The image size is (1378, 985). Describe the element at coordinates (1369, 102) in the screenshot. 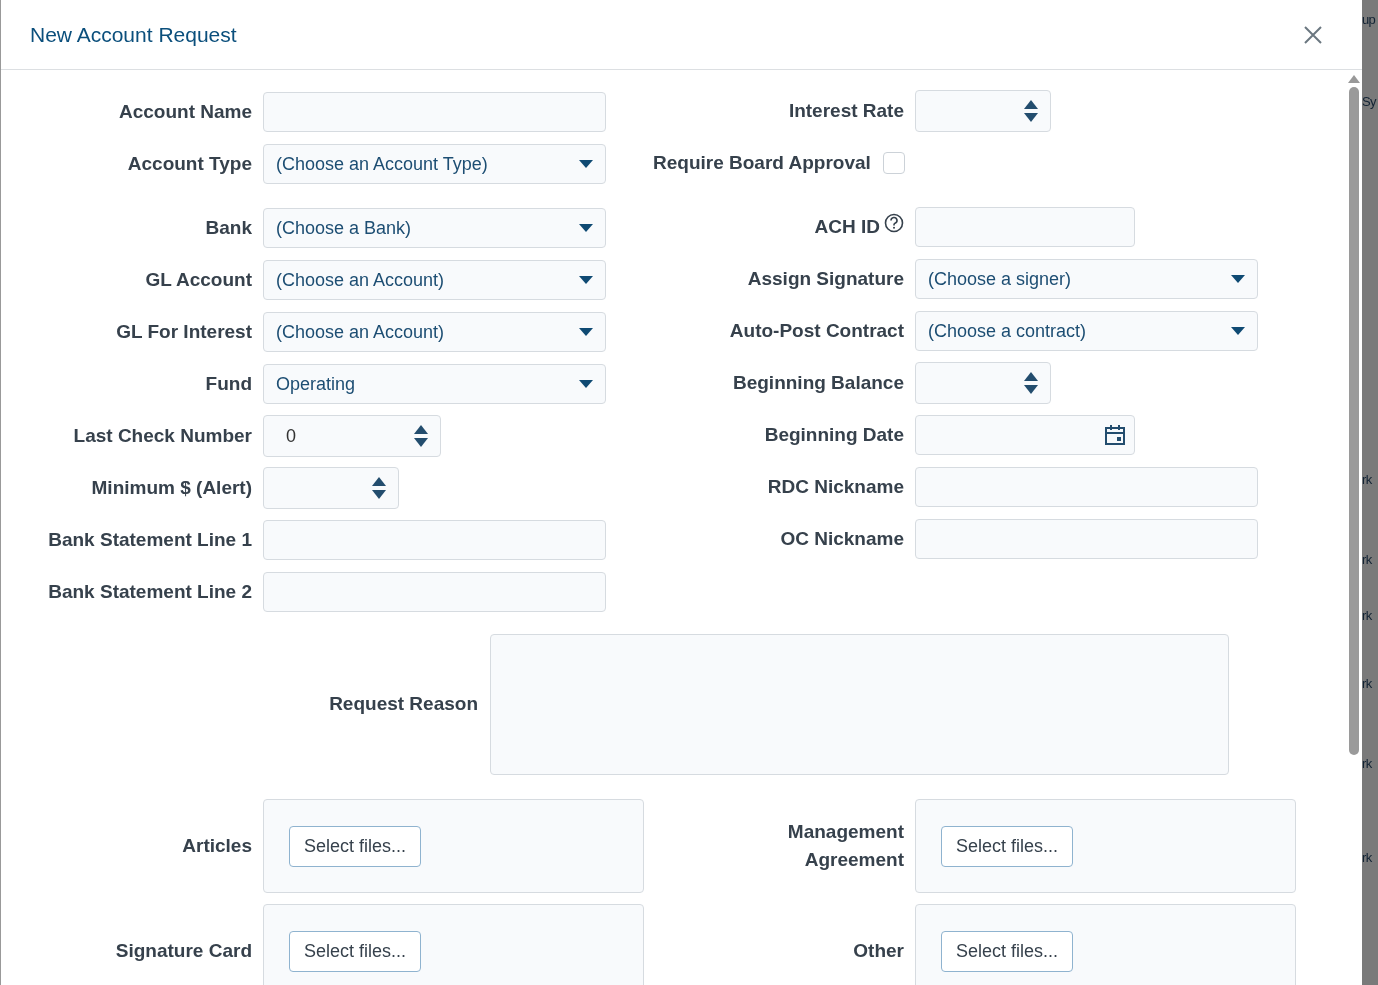

I see `background-text: Sy` at that location.